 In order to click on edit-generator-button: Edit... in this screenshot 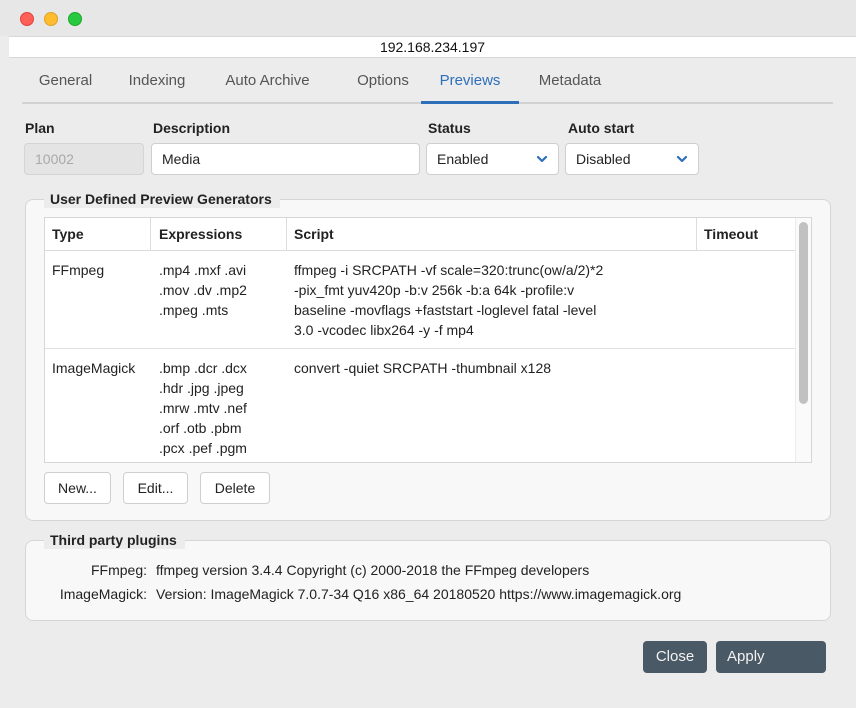, I will do `click(155, 488)`.